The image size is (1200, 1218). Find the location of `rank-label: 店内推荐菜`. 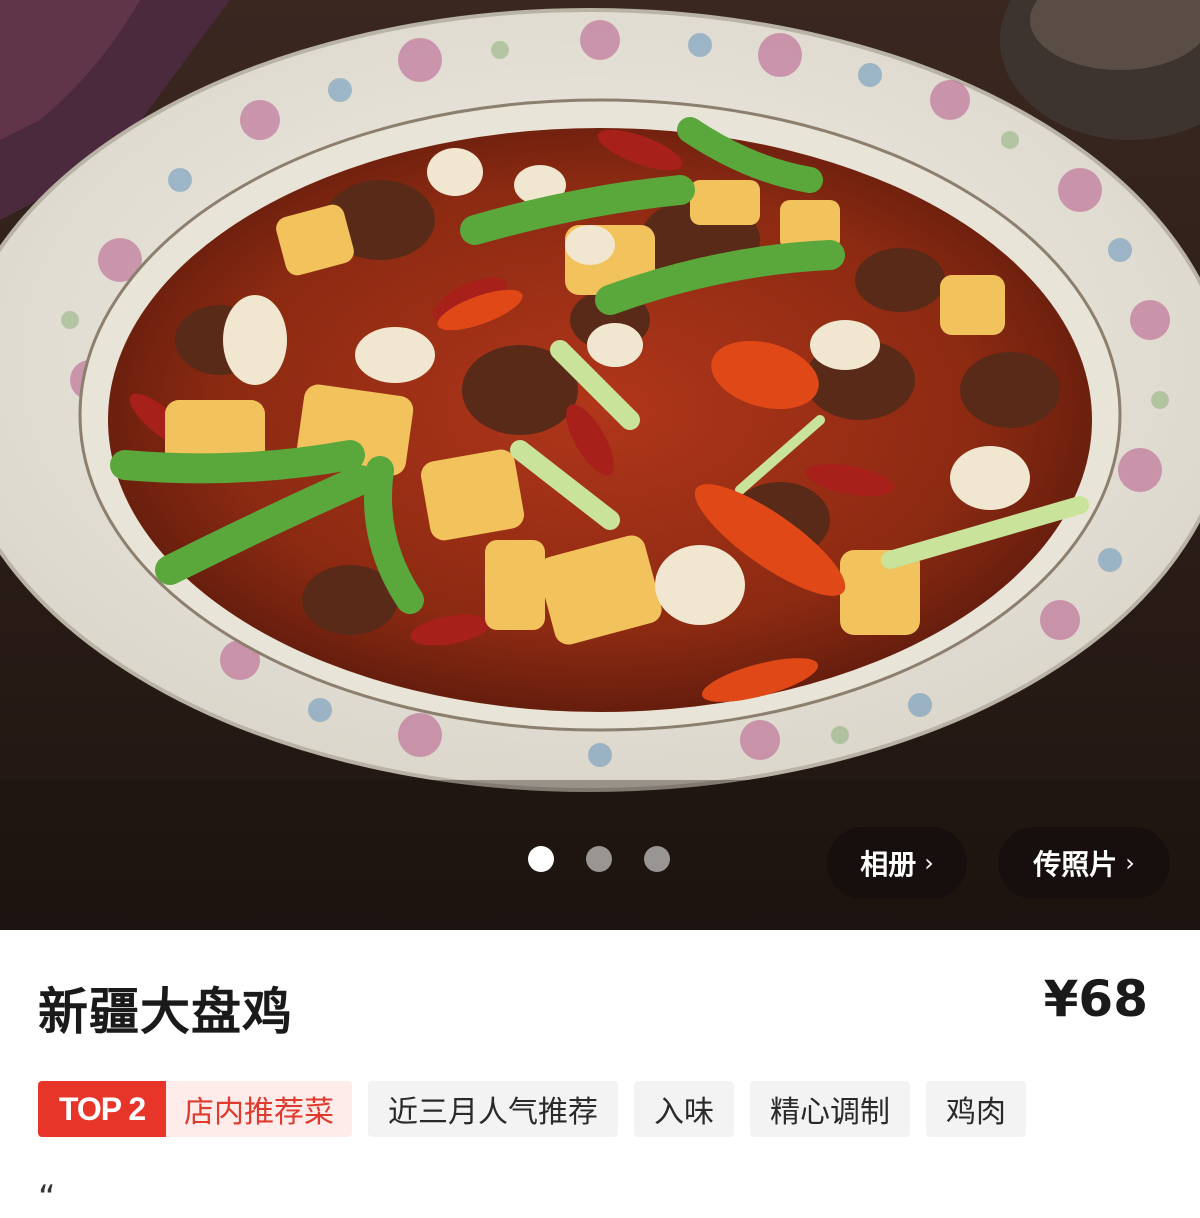

rank-label: 店内推荐菜 is located at coordinates (259, 1109).